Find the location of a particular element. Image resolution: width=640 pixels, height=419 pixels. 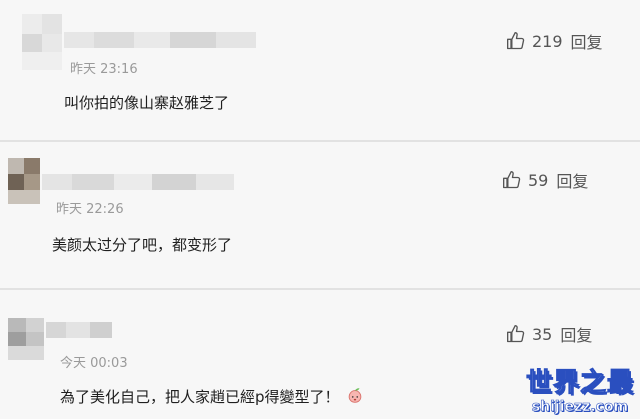

comment-text: 為了美化自己，把人家趙已經p得變型了！ is located at coordinates (212, 396).